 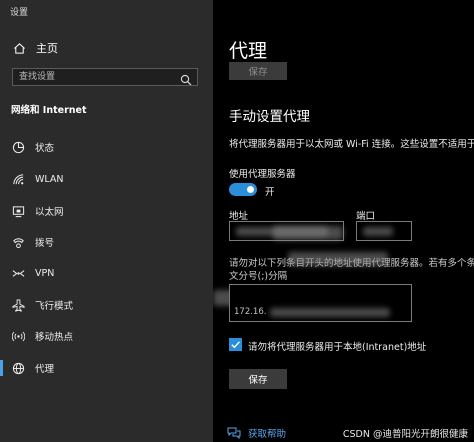 What do you see at coordinates (243, 189) in the screenshot?
I see `use-proxy-toggle` at bounding box center [243, 189].